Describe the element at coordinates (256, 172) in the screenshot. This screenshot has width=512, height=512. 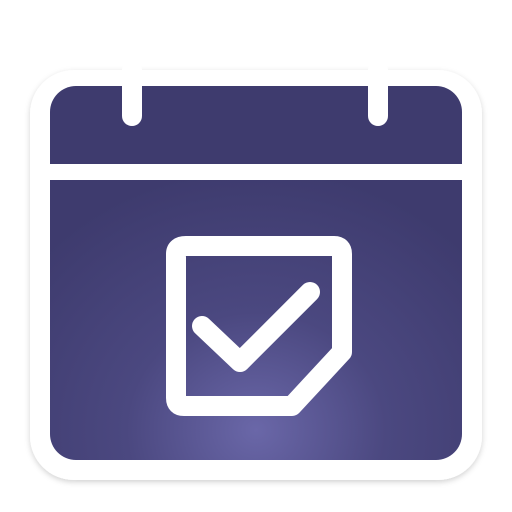
I see `calendar-header-divider` at that location.